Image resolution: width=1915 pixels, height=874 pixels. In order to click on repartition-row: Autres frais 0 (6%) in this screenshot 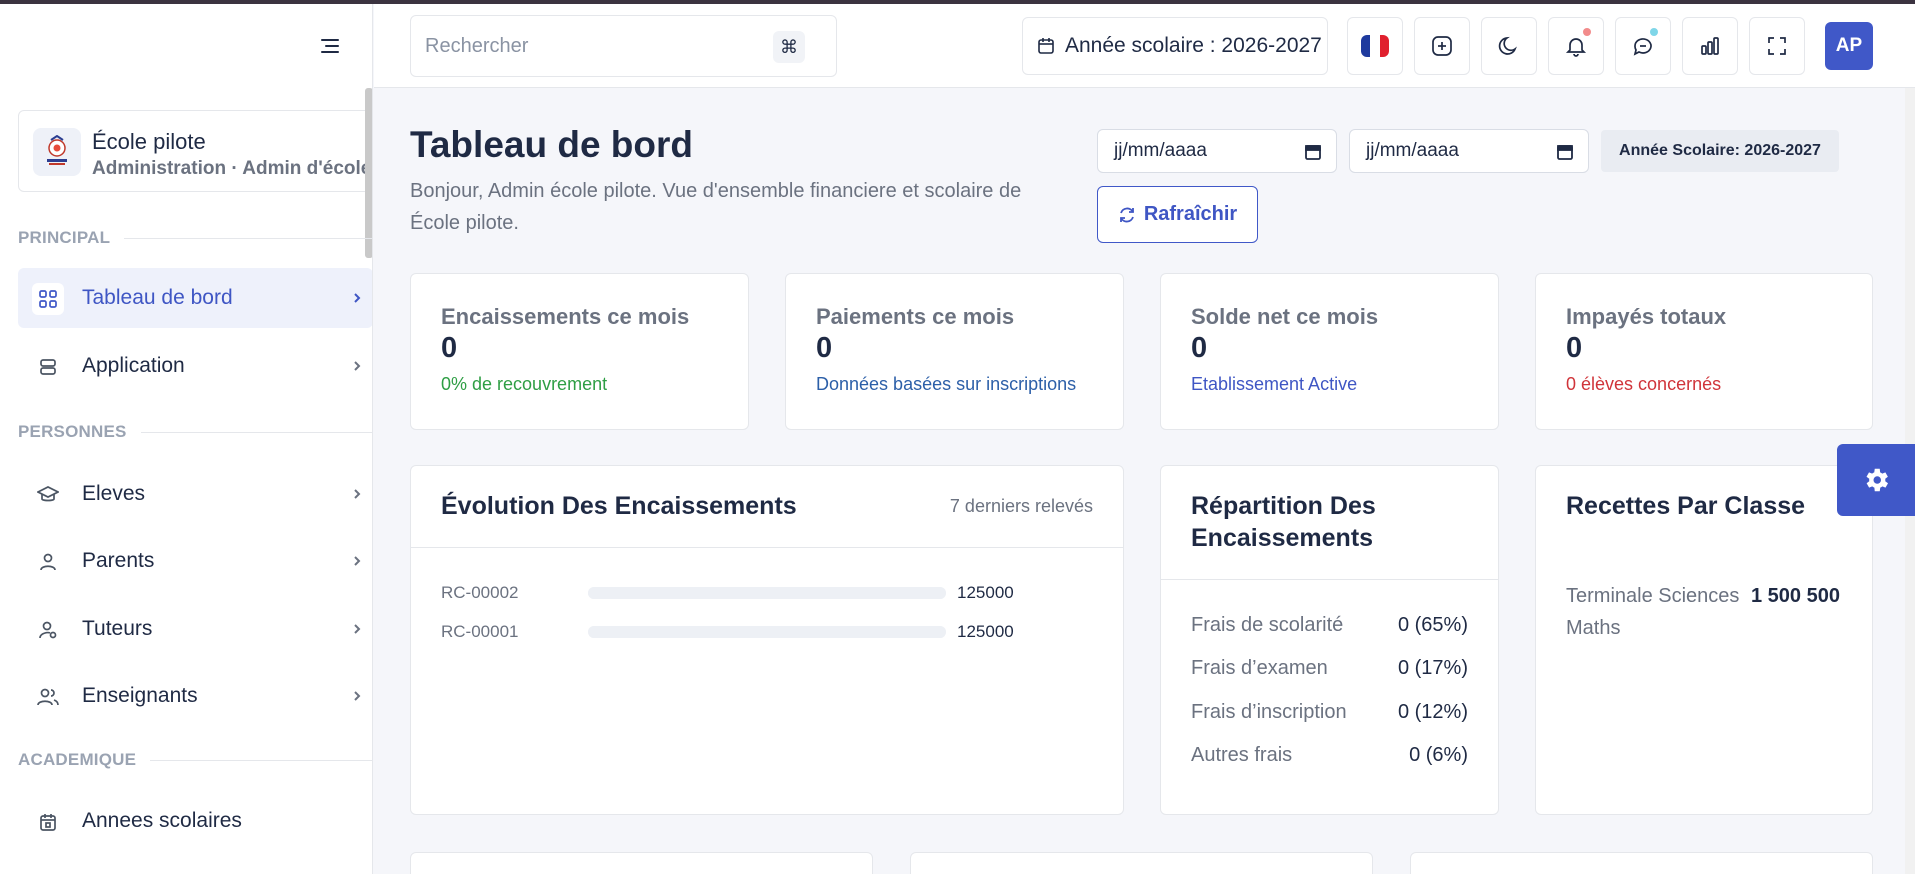, I will do `click(1329, 755)`.